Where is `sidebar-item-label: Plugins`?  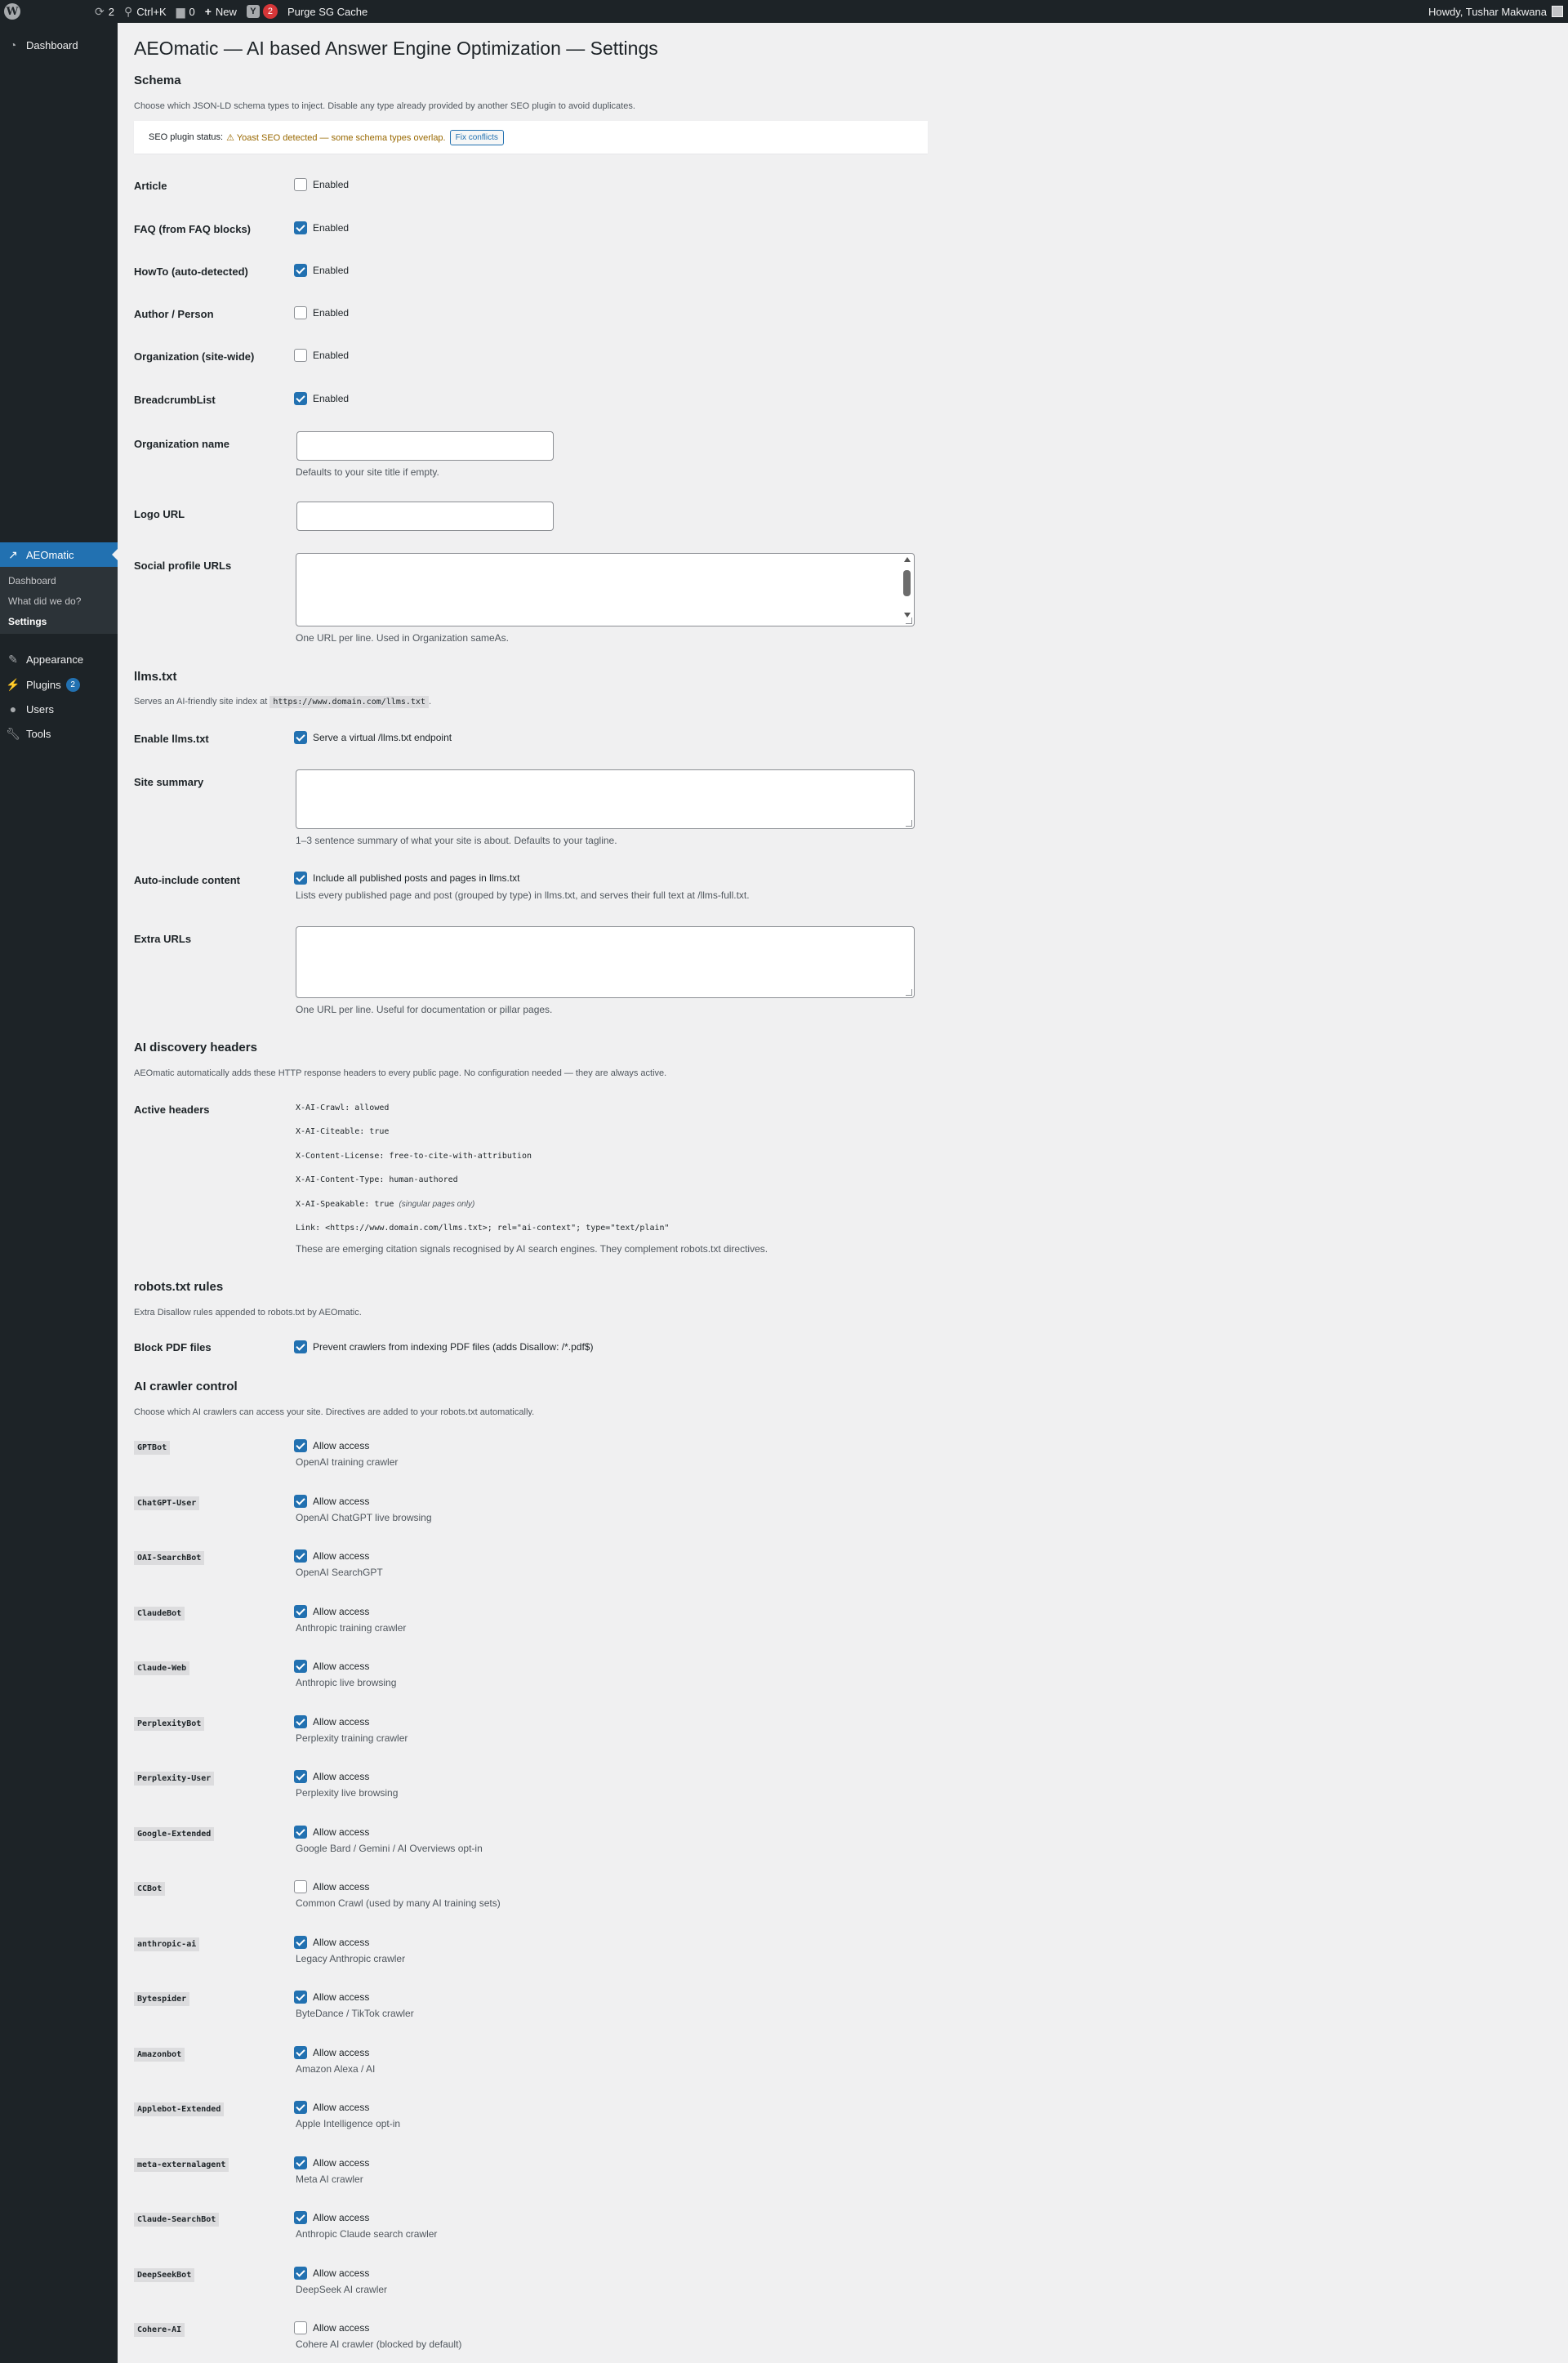 sidebar-item-label: Plugins is located at coordinates (43, 685).